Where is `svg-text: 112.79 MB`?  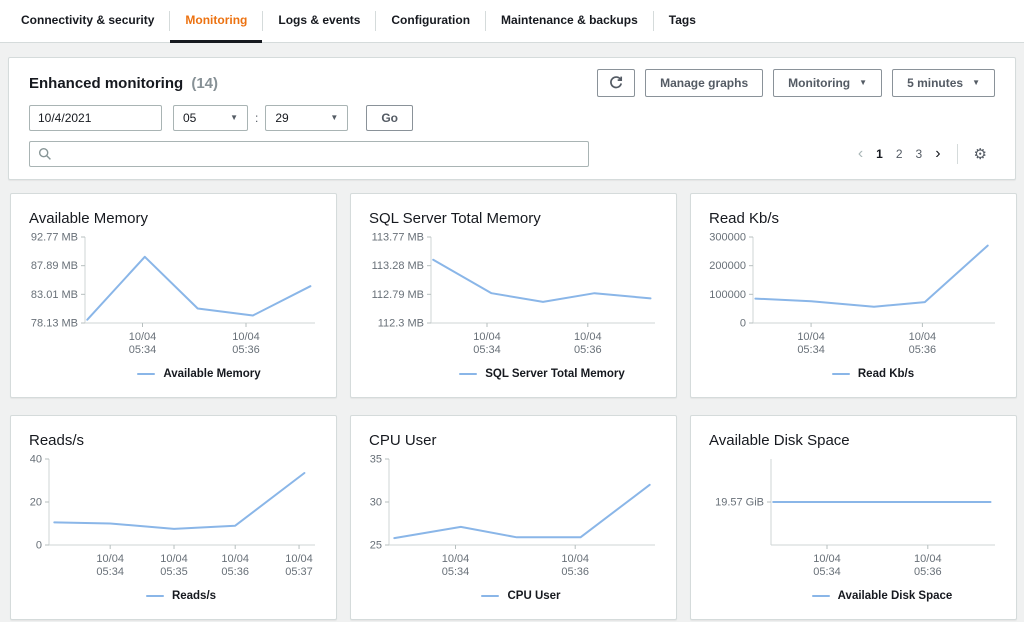
svg-text: 112.79 MB is located at coordinates (398, 295).